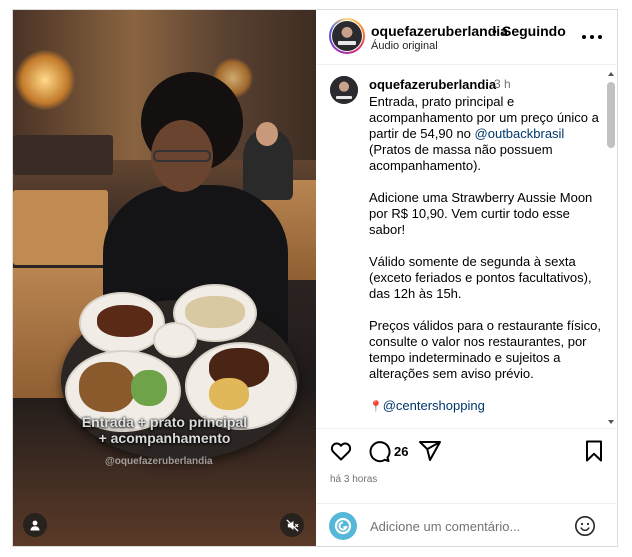 The width and height of the screenshot is (632, 557). Describe the element at coordinates (347, 36) in the screenshot. I see `profile-avatar` at that location.